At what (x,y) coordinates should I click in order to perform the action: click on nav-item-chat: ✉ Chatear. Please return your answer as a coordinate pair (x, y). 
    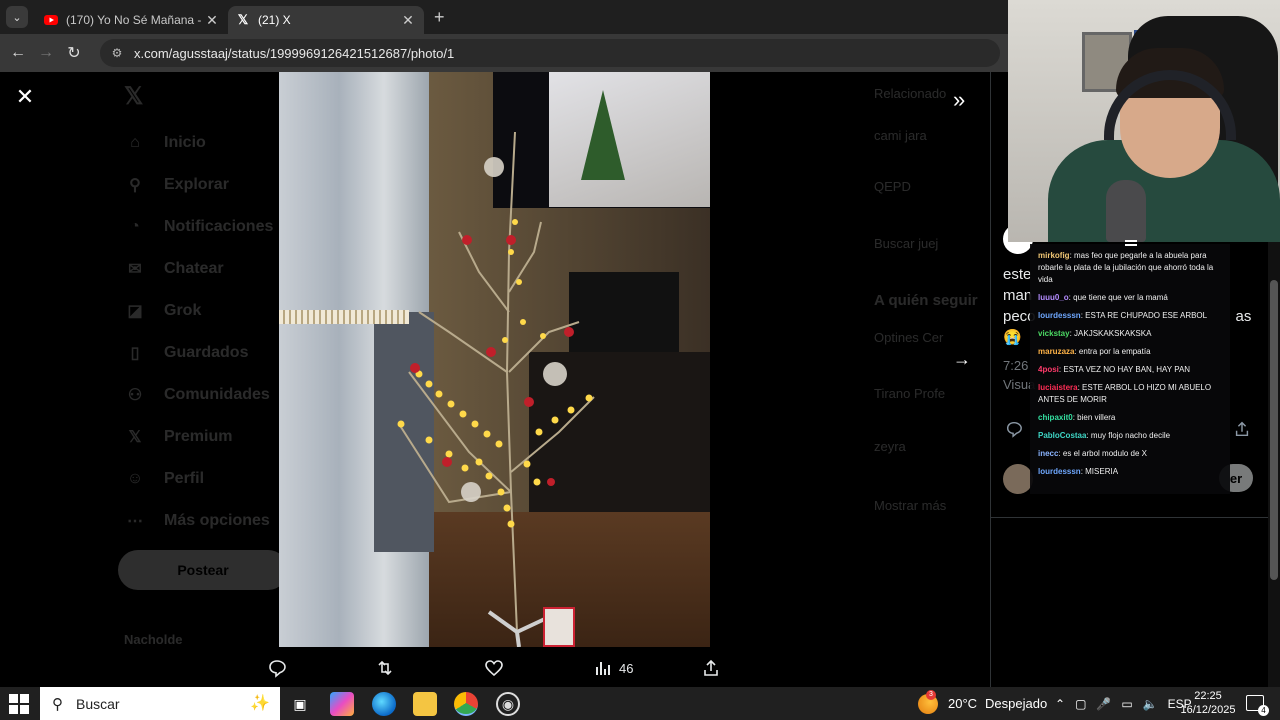
    Looking at the image, I should click on (174, 269).